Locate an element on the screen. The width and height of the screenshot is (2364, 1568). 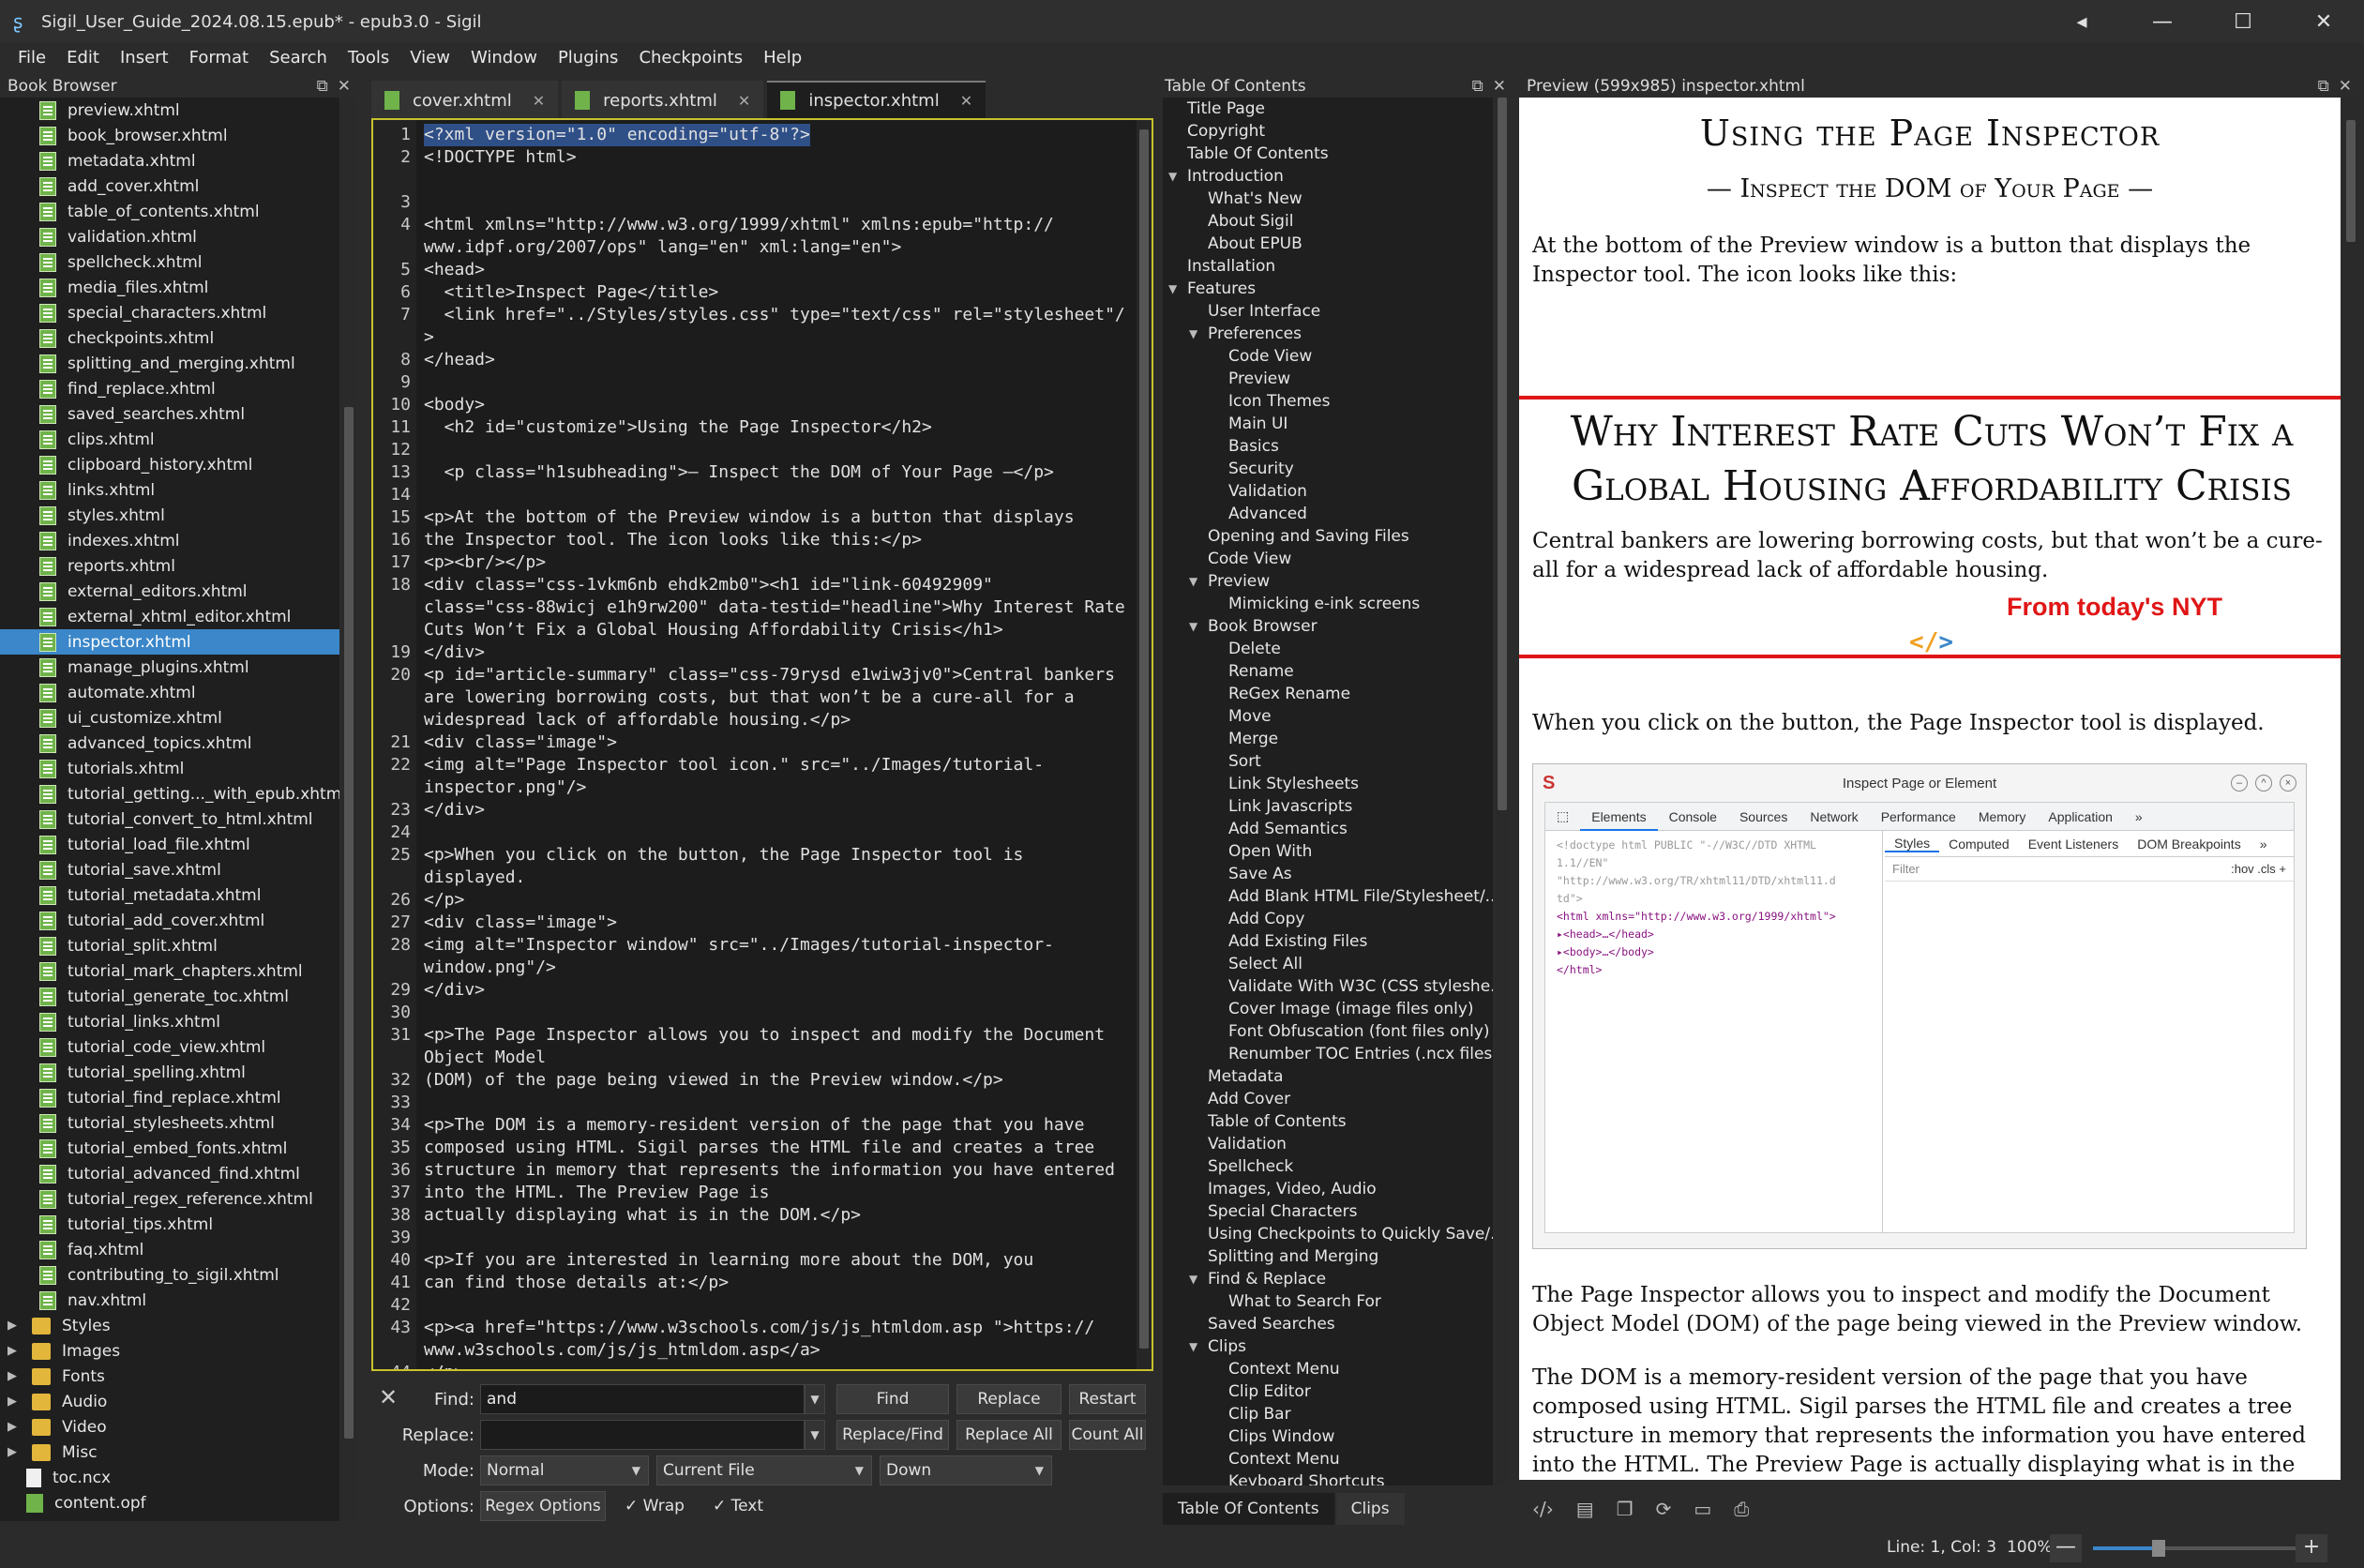
toc-item: Clips Window is located at coordinates (1328, 1436).